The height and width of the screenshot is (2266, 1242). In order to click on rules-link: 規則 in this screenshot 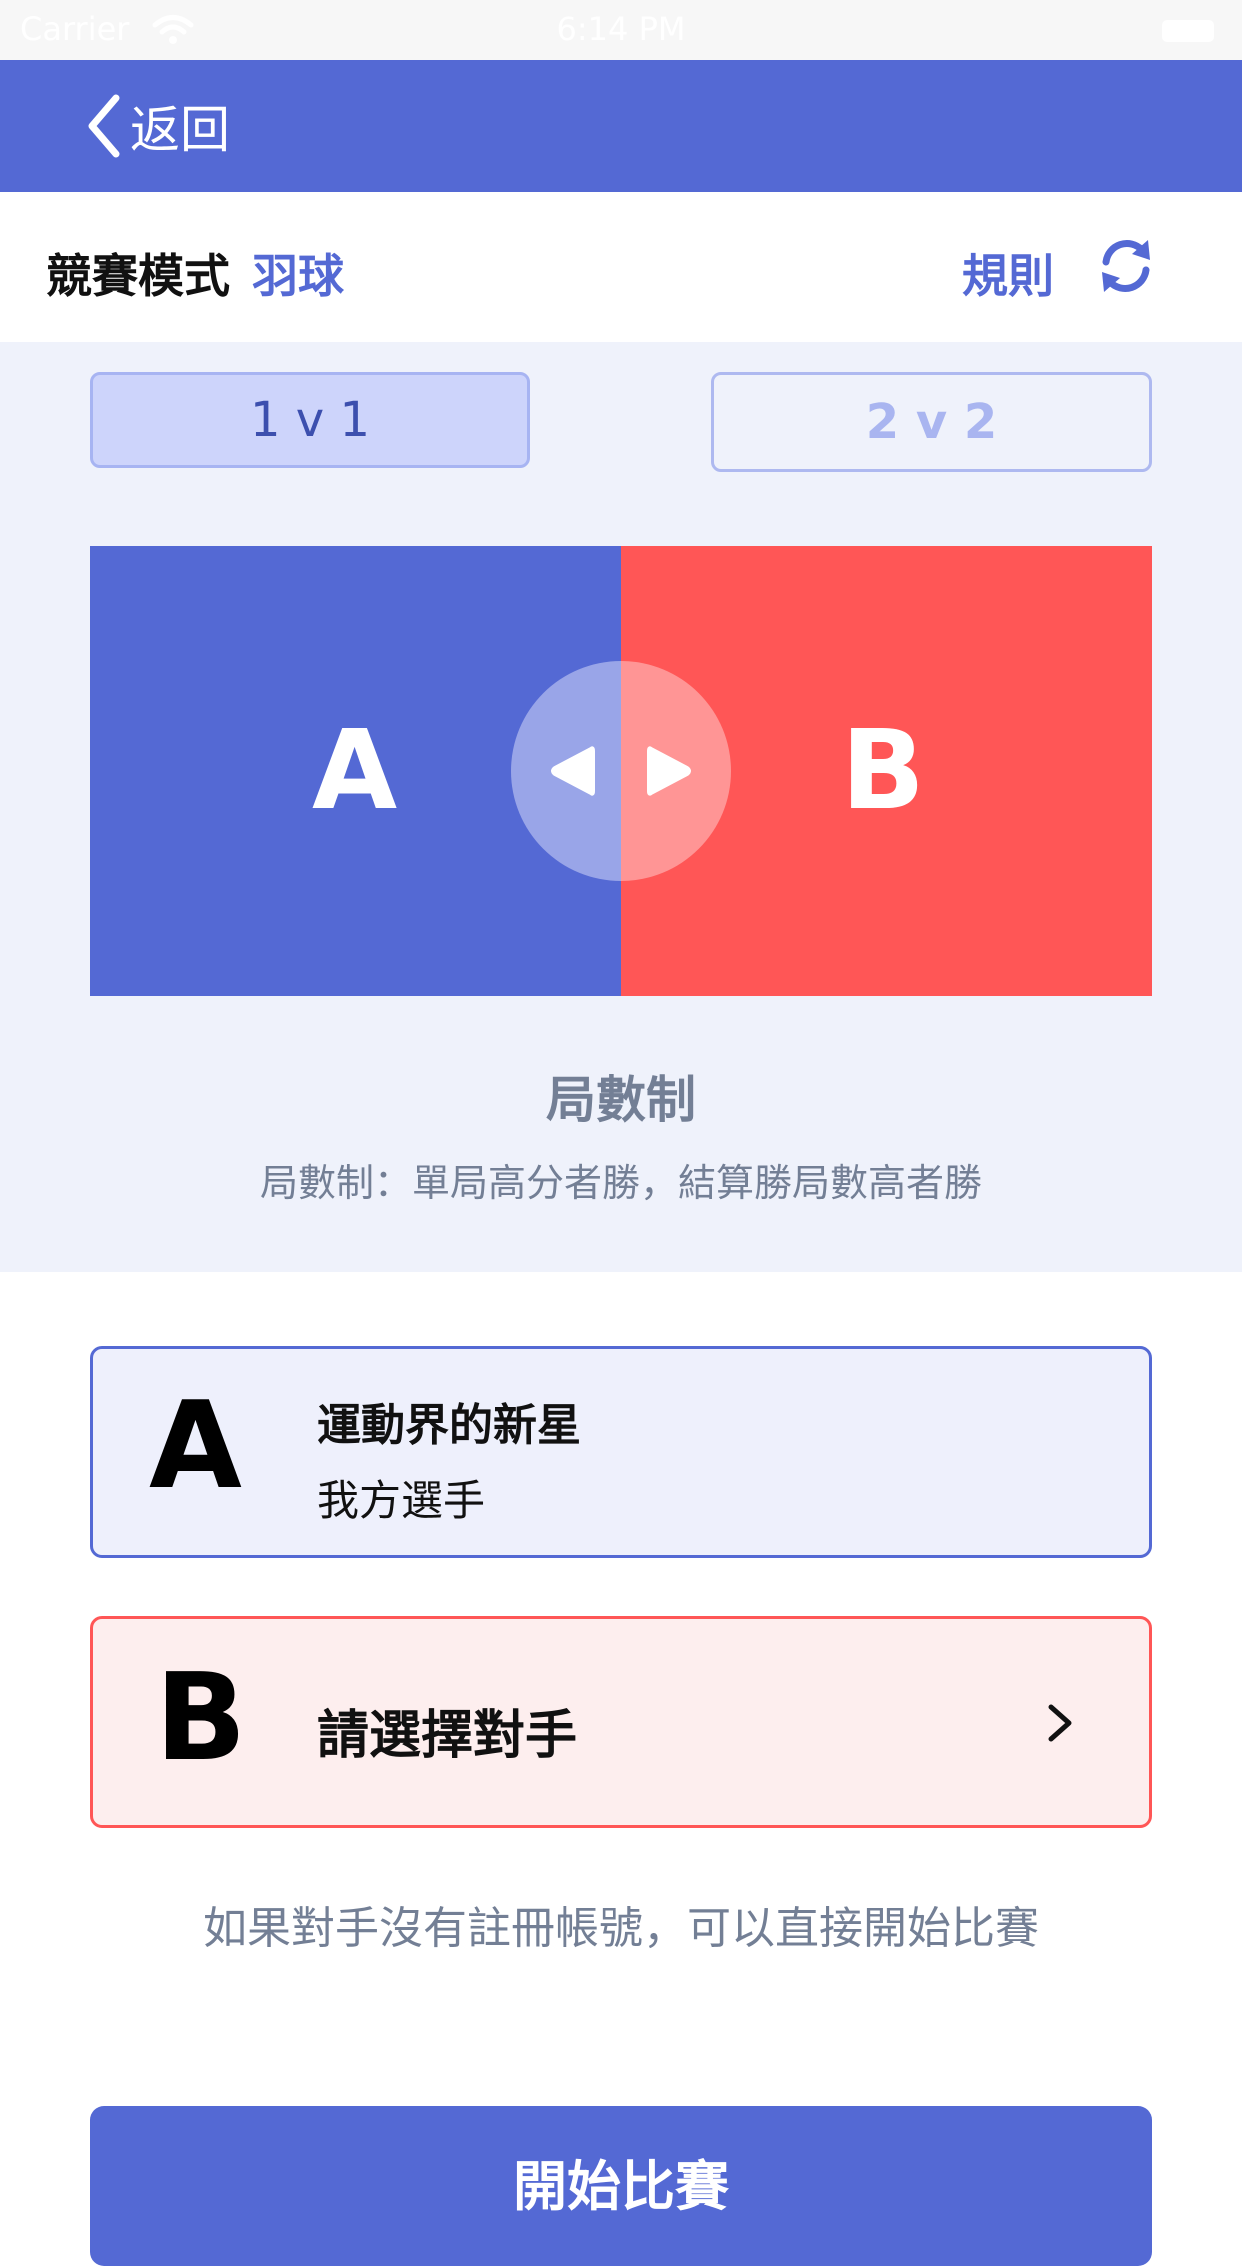, I will do `click(1008, 273)`.